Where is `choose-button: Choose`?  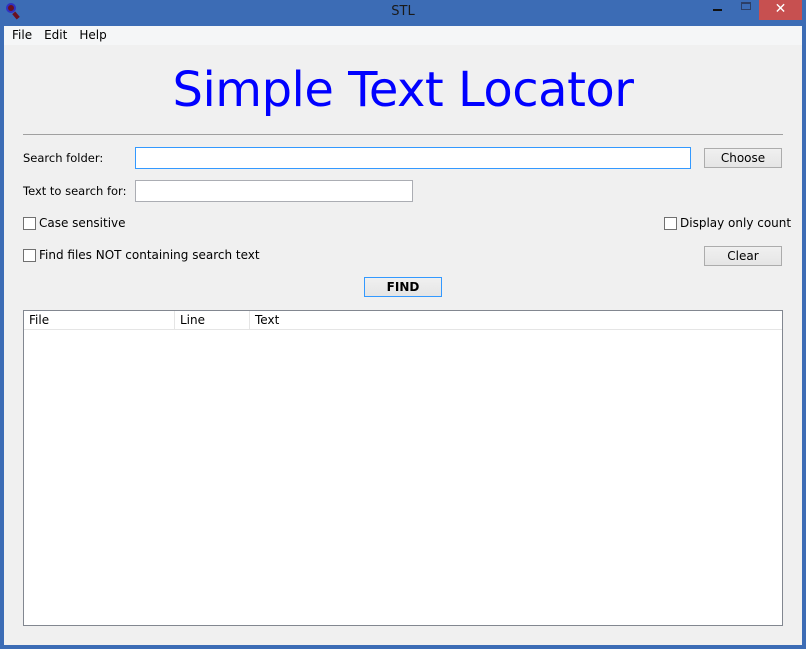 choose-button: Choose is located at coordinates (743, 158).